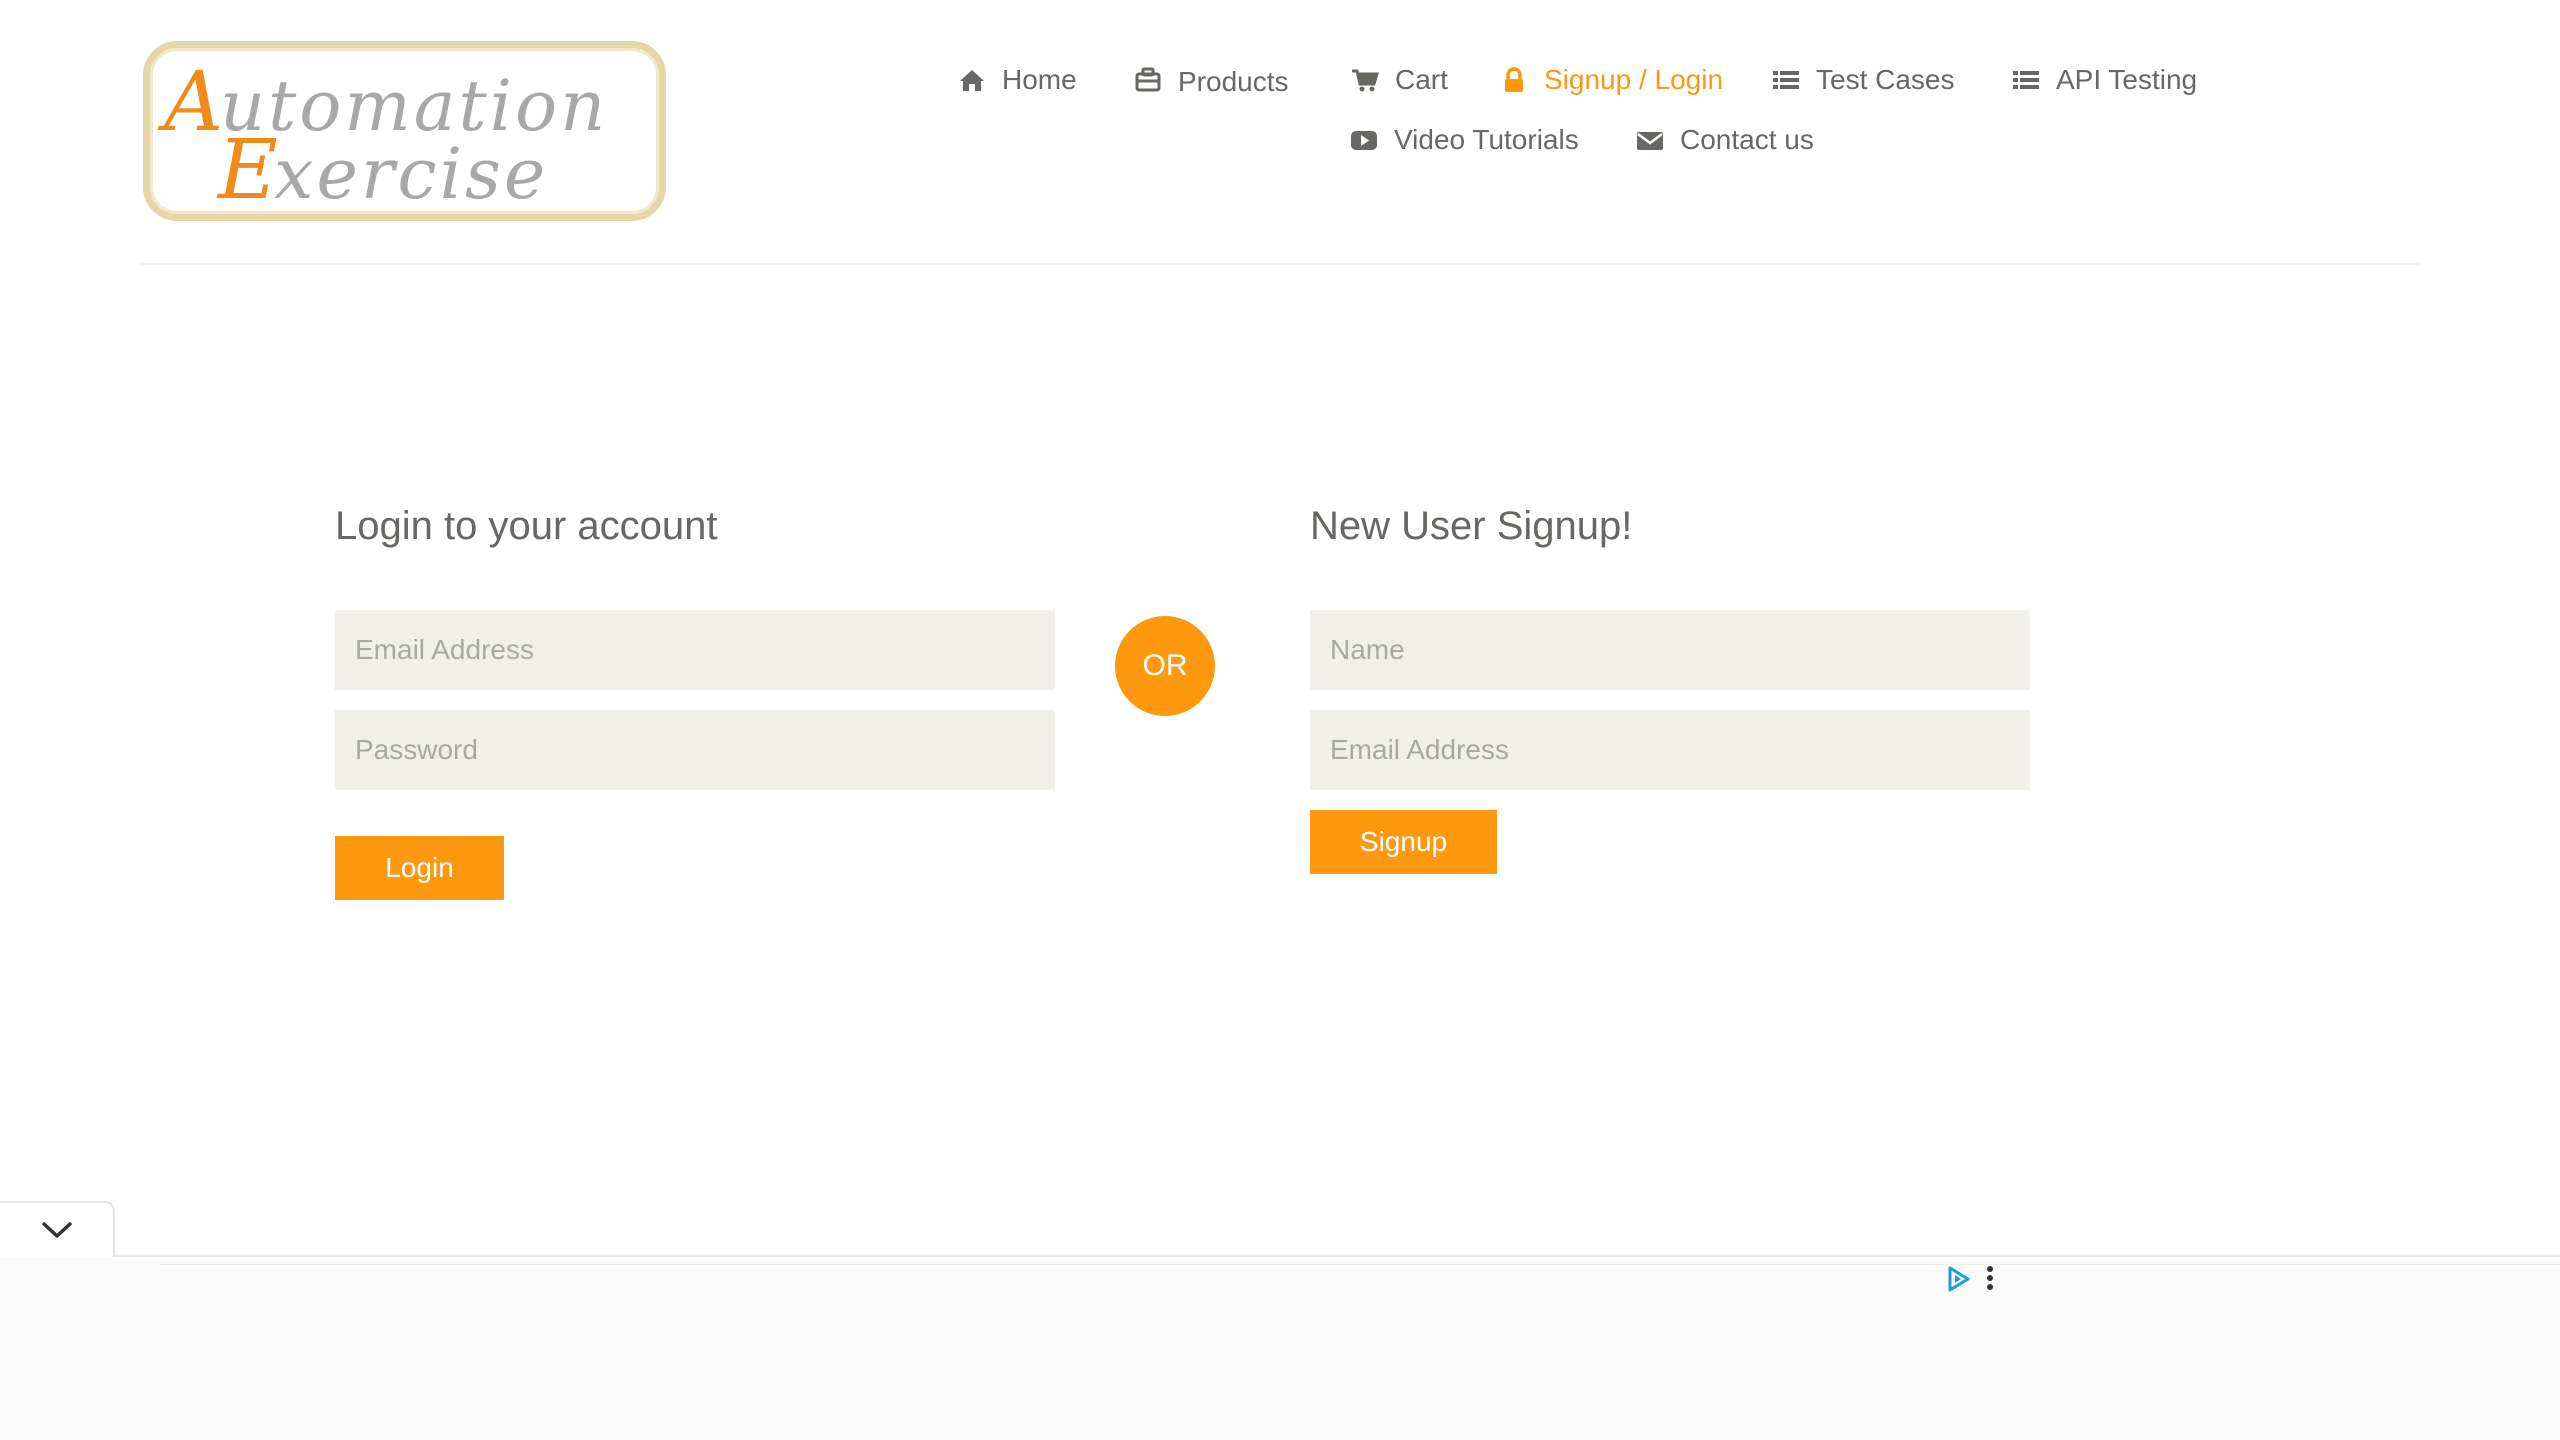  What do you see at coordinates (1650, 140) in the screenshot?
I see `envelope-icon` at bounding box center [1650, 140].